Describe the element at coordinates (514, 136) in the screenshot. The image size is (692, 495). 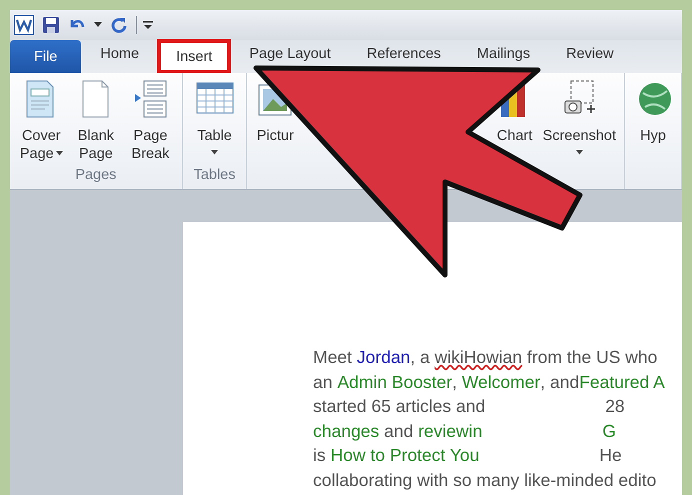
I see `ribbon-button-label: Chart` at that location.